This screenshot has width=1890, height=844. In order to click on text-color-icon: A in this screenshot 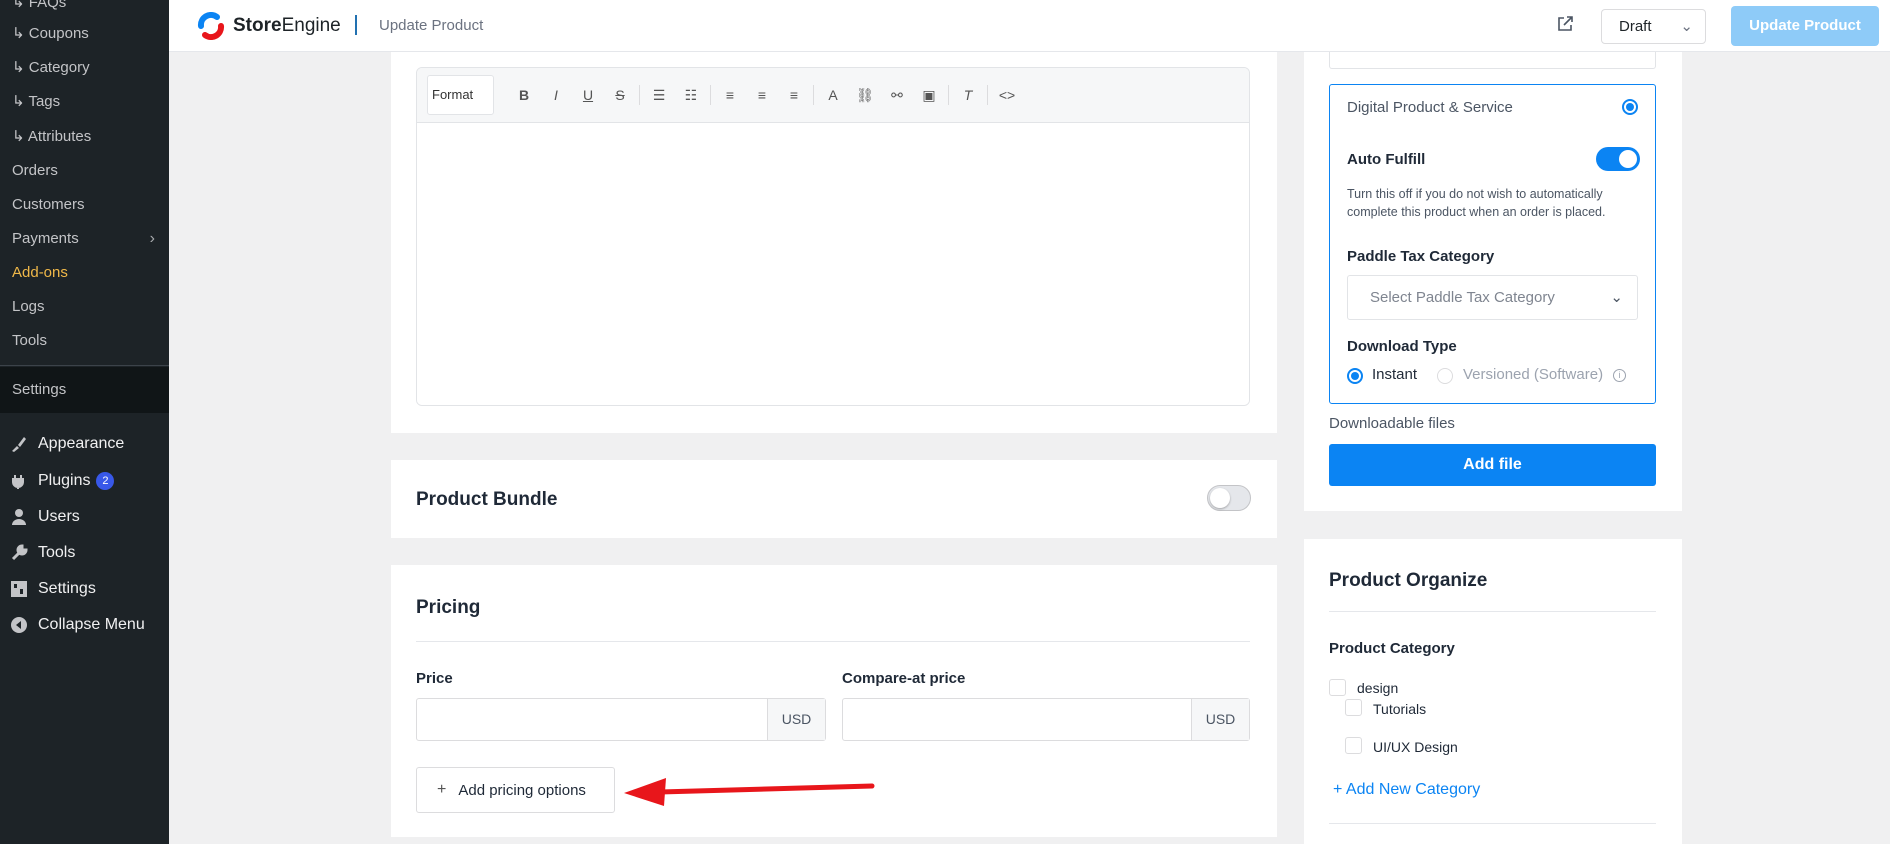, I will do `click(833, 95)`.